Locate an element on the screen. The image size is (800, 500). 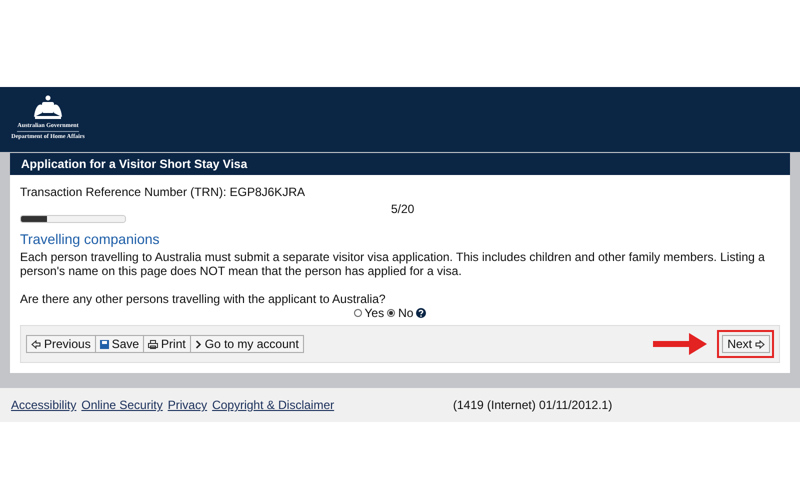
footer-link: Accessibility is located at coordinates (43, 405).